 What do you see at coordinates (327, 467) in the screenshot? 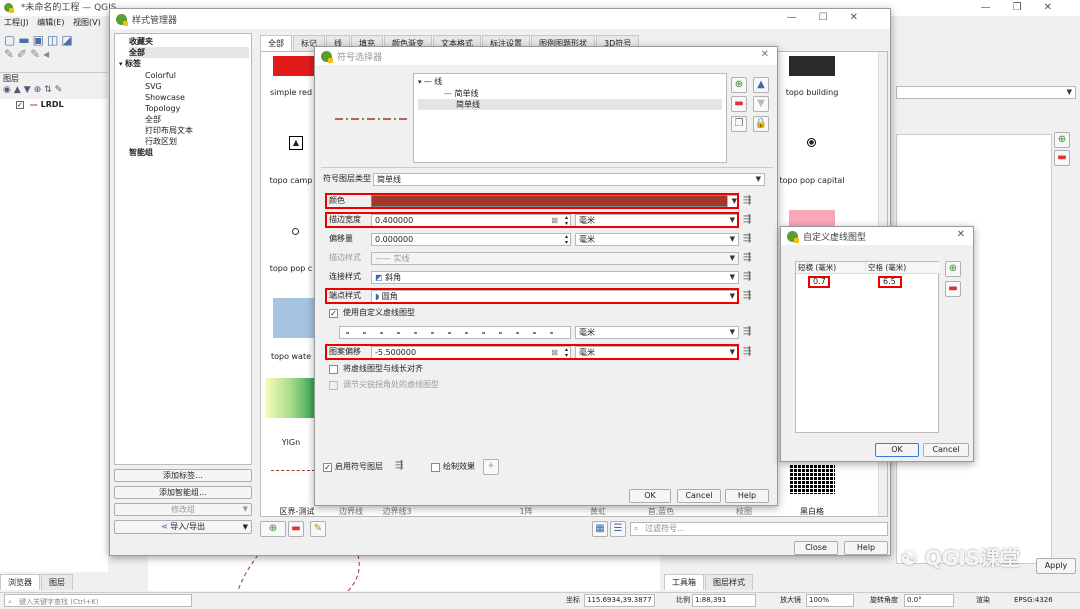
I see `enable-layer-checkbox: ✓` at bounding box center [327, 467].